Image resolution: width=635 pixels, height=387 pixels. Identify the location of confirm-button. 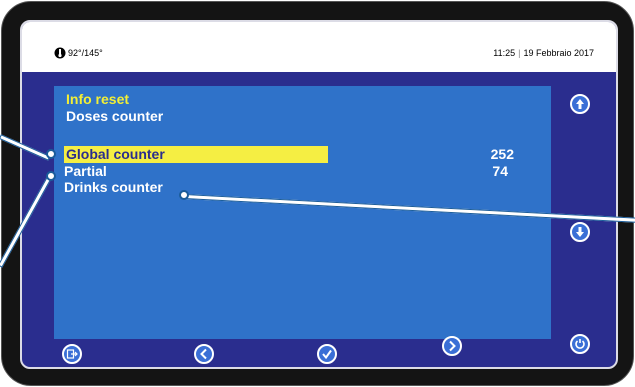
(327, 354).